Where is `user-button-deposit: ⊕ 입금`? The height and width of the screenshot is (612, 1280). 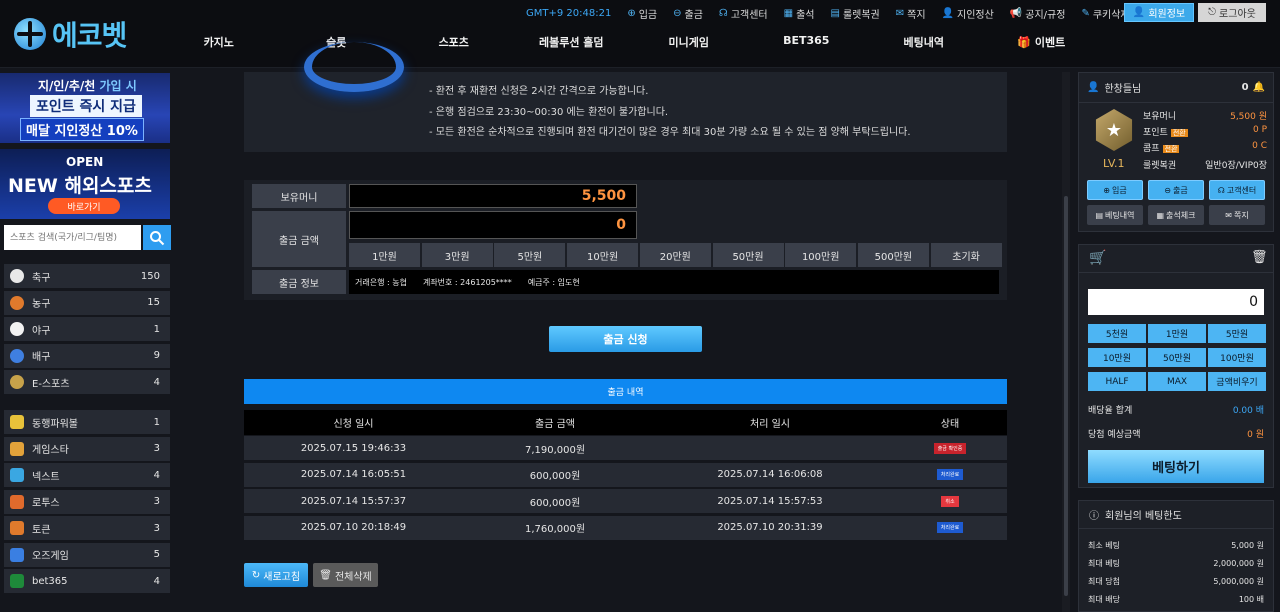
user-button-deposit: ⊕ 입금 is located at coordinates (1115, 190).